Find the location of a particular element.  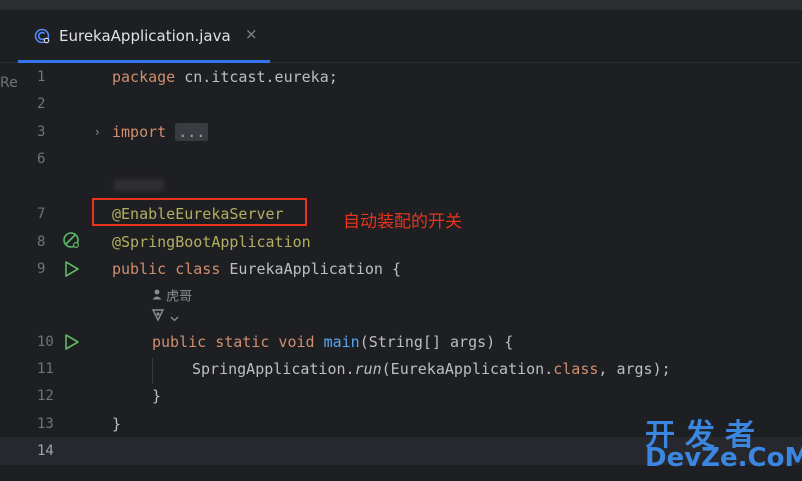

annotation-callout: 自动装配的开关 is located at coordinates (402, 222).